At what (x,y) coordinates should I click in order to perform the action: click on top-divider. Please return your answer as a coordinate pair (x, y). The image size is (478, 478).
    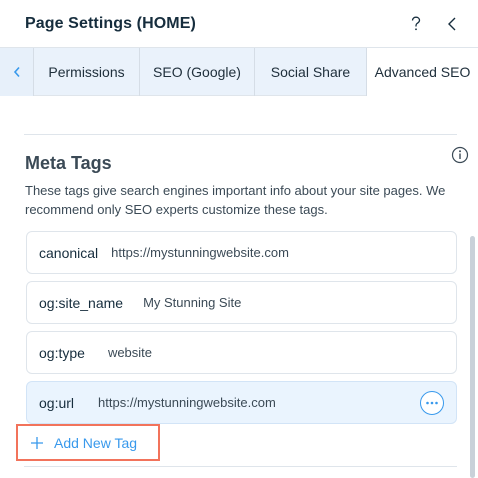
    Looking at the image, I should click on (240, 134).